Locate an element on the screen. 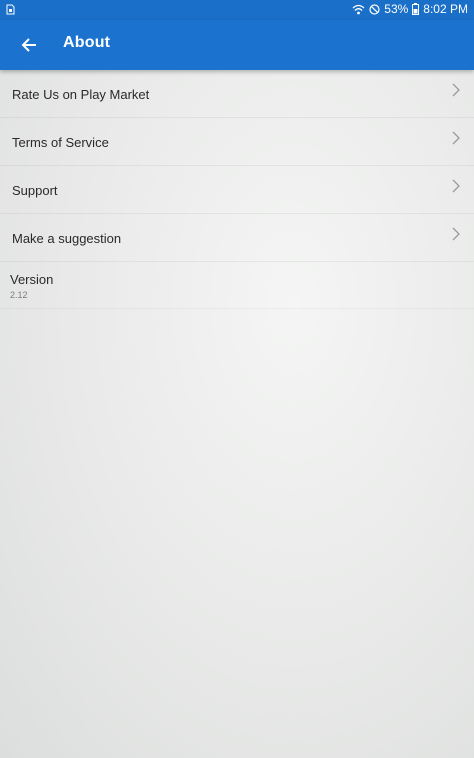  status-bar: 53% 8:02 PM is located at coordinates (237, 10).